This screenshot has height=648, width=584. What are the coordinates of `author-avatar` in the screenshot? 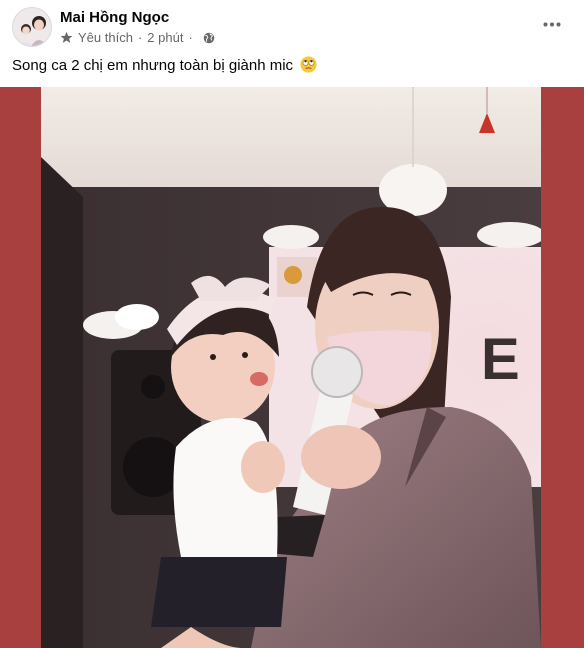 It's located at (32, 27).